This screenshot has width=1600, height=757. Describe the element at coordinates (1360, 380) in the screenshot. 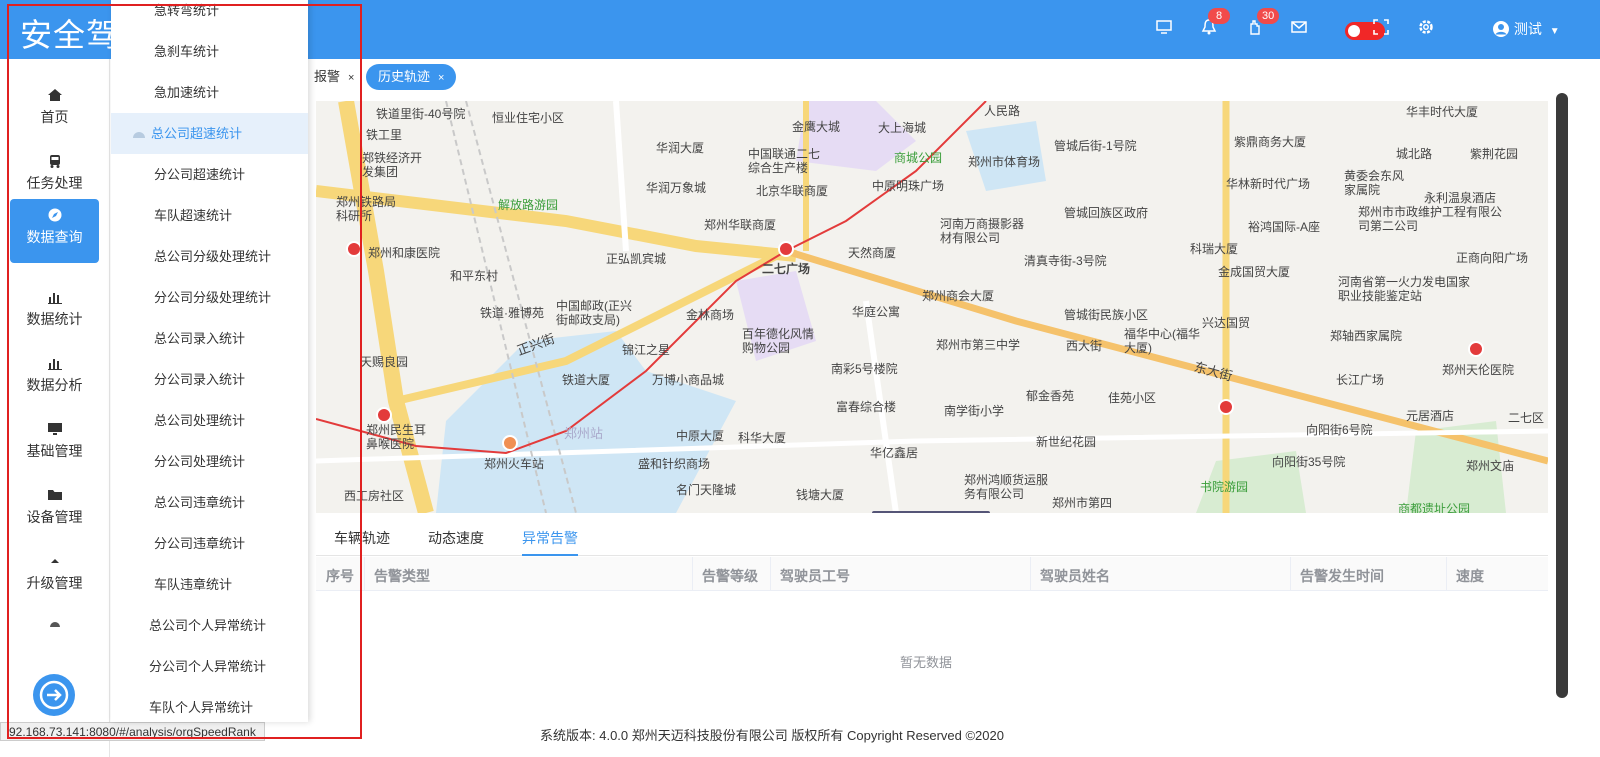

I see `map-label: 长江广场` at that location.